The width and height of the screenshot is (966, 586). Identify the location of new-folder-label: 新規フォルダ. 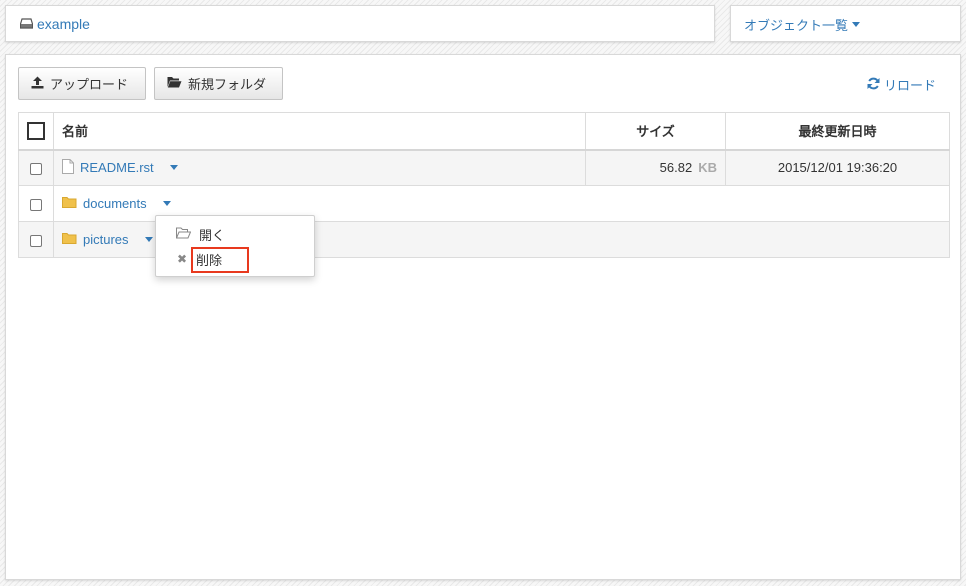
(227, 84).